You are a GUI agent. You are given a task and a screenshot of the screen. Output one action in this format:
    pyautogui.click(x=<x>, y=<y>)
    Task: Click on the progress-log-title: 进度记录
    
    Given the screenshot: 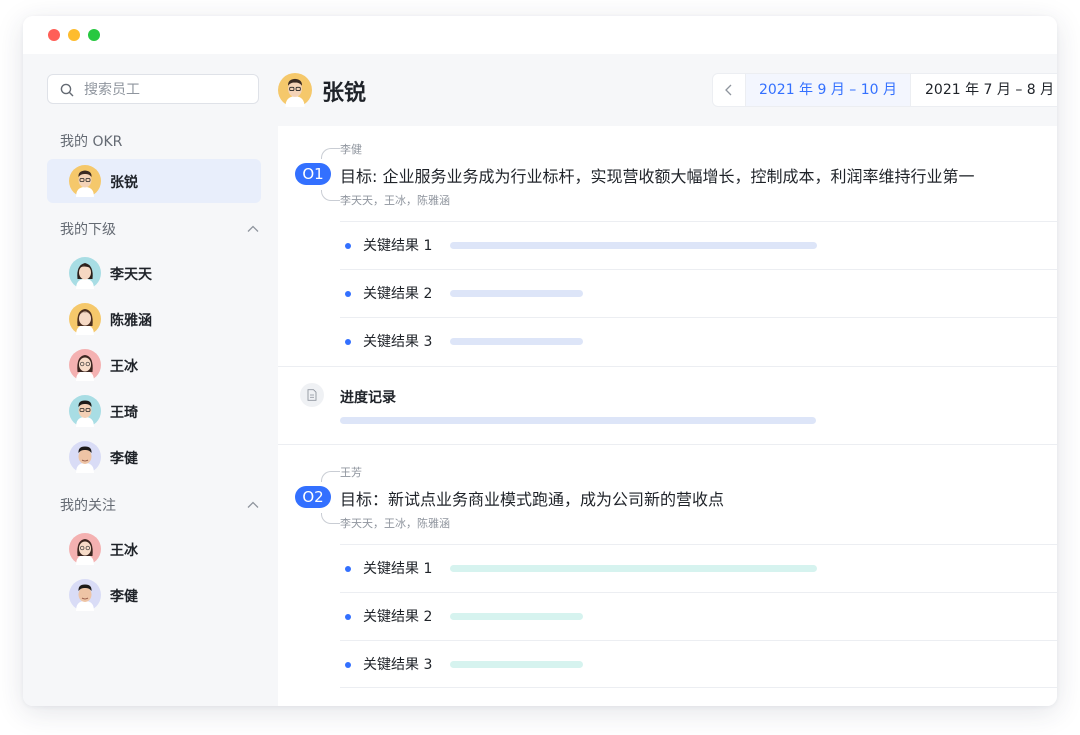 What is the action you would take?
    pyautogui.click(x=368, y=398)
    